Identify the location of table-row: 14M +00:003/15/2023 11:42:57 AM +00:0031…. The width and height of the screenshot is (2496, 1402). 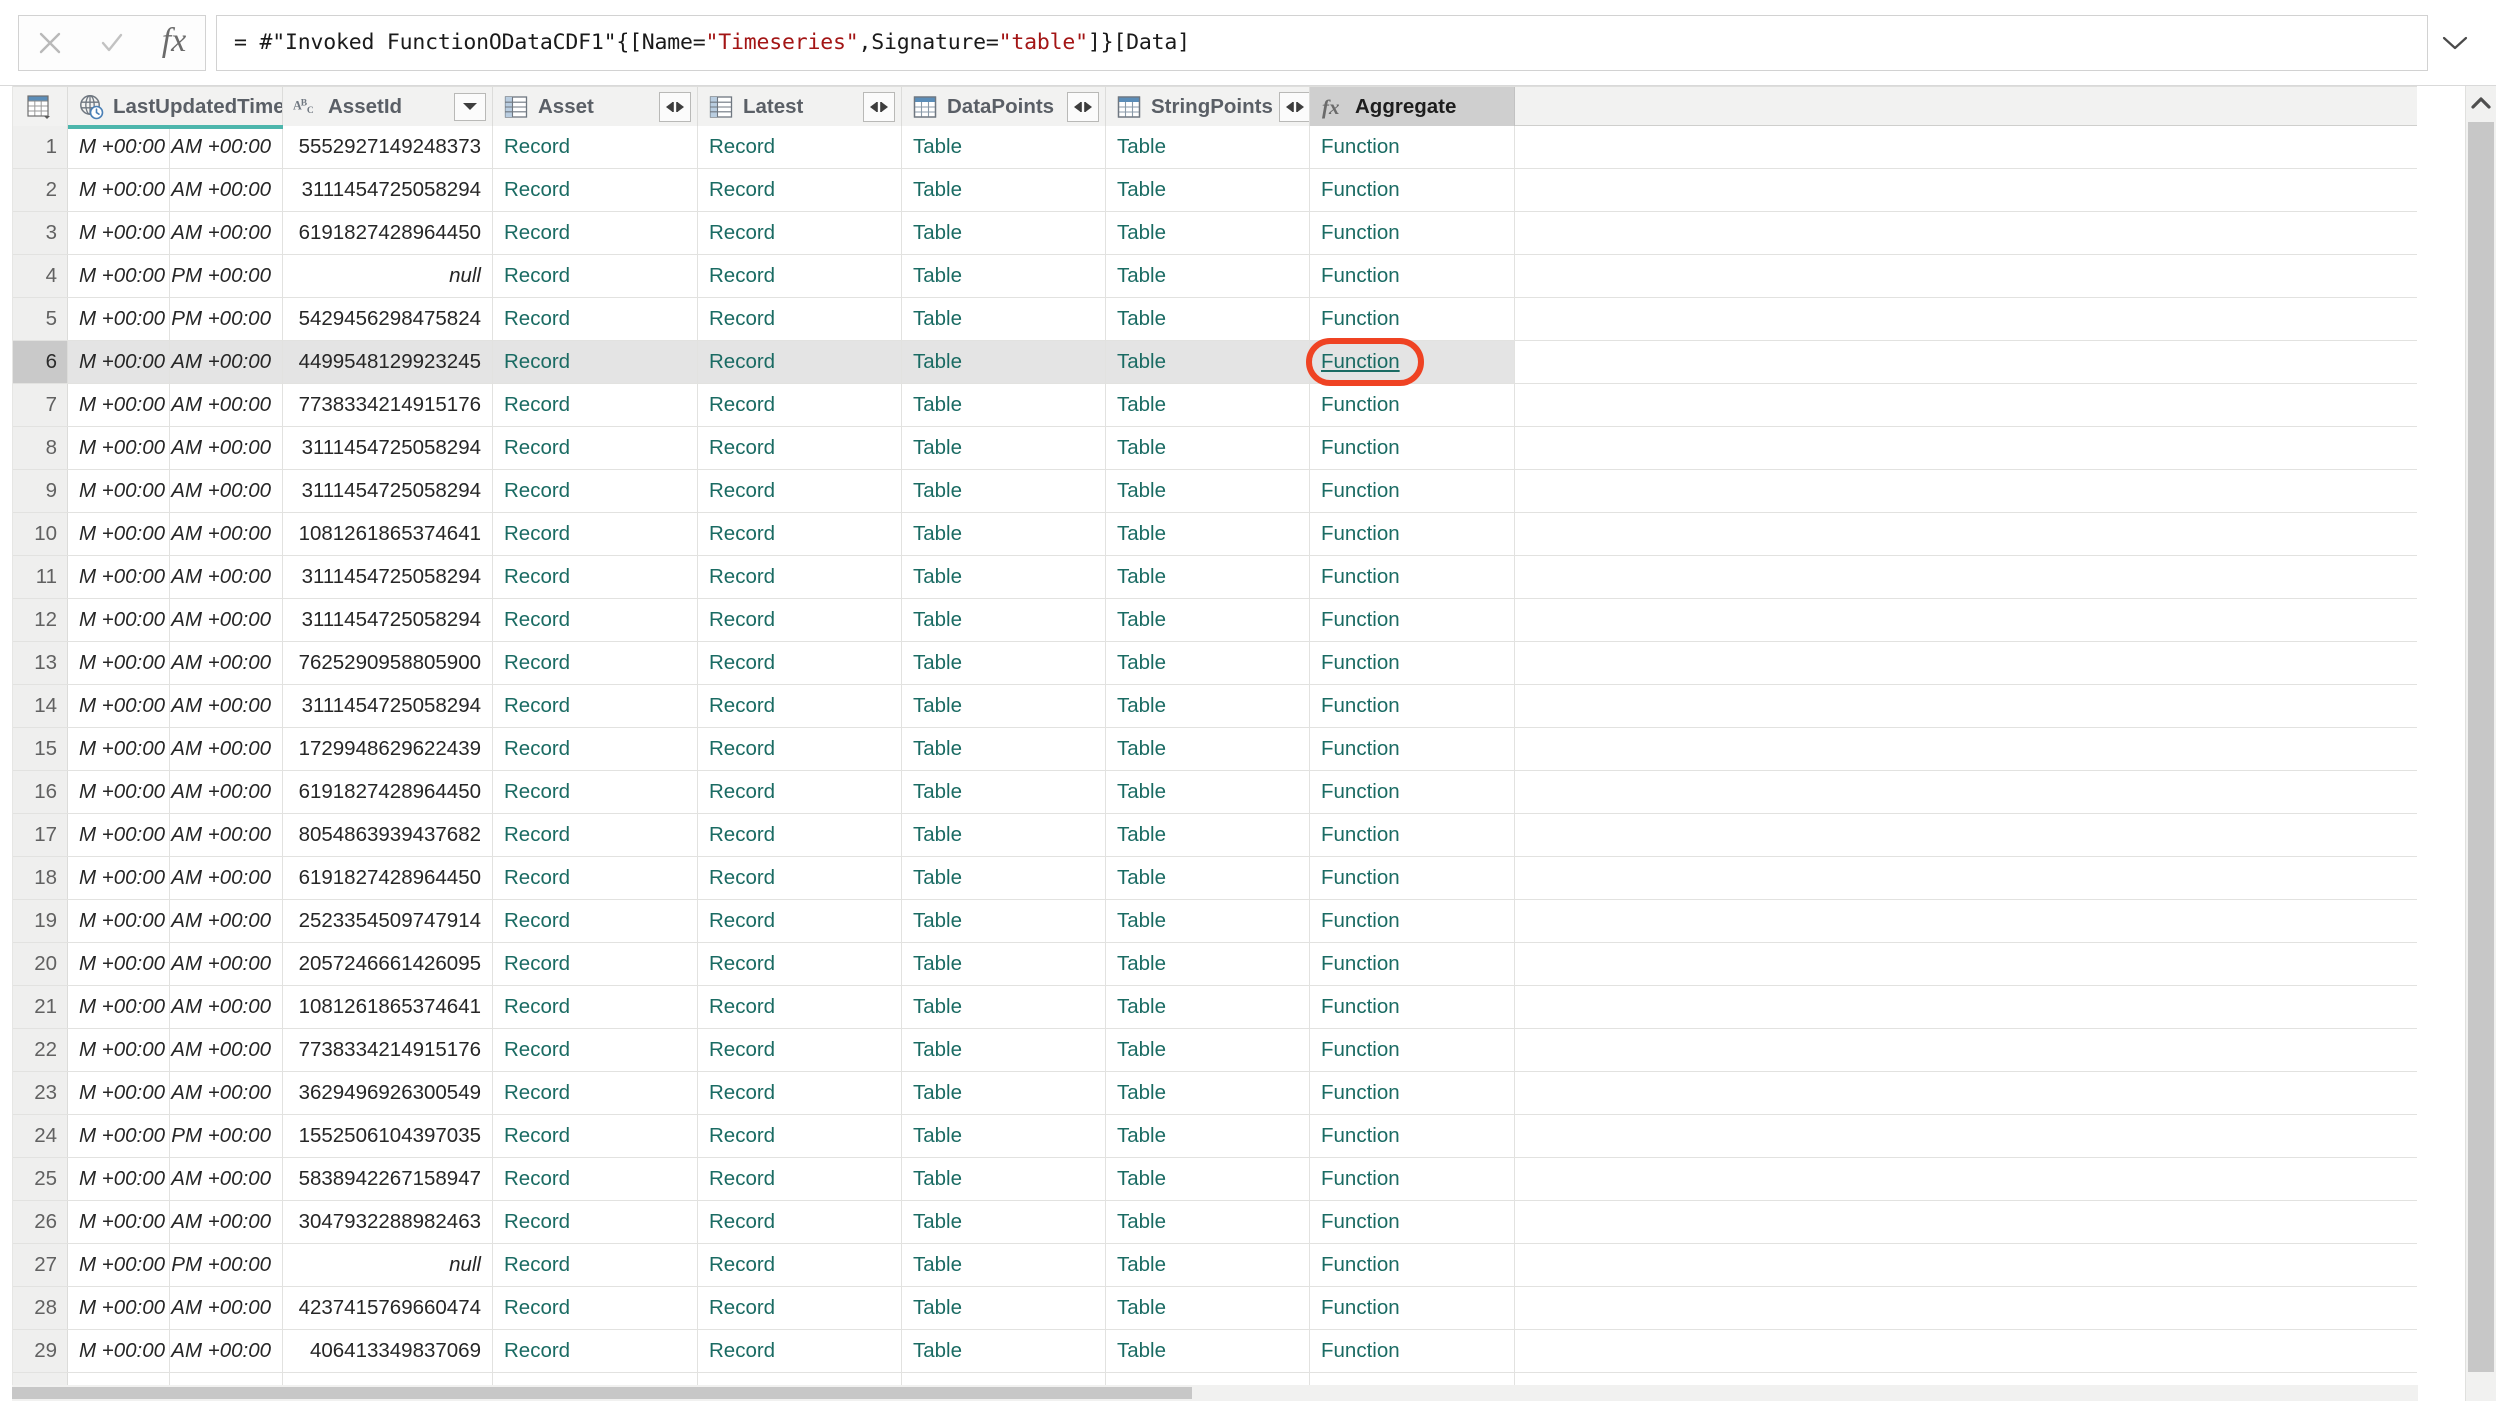
(1215, 706).